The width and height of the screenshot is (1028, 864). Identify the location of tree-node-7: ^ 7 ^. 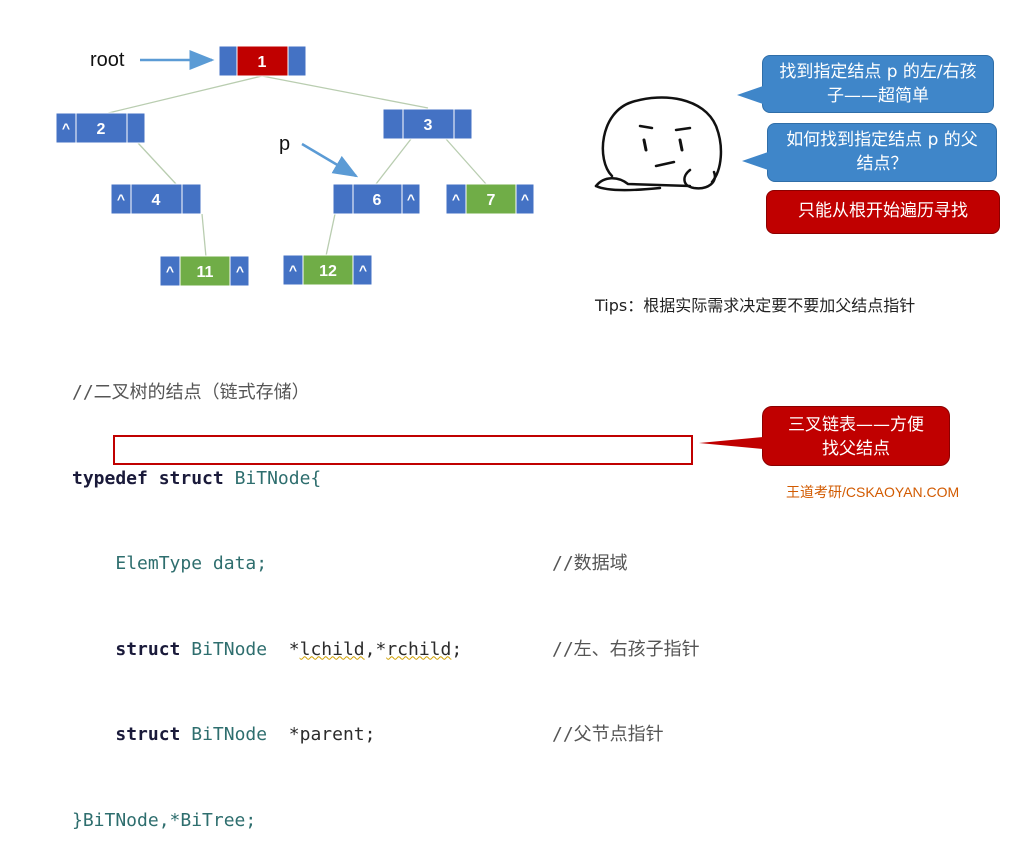
(490, 199).